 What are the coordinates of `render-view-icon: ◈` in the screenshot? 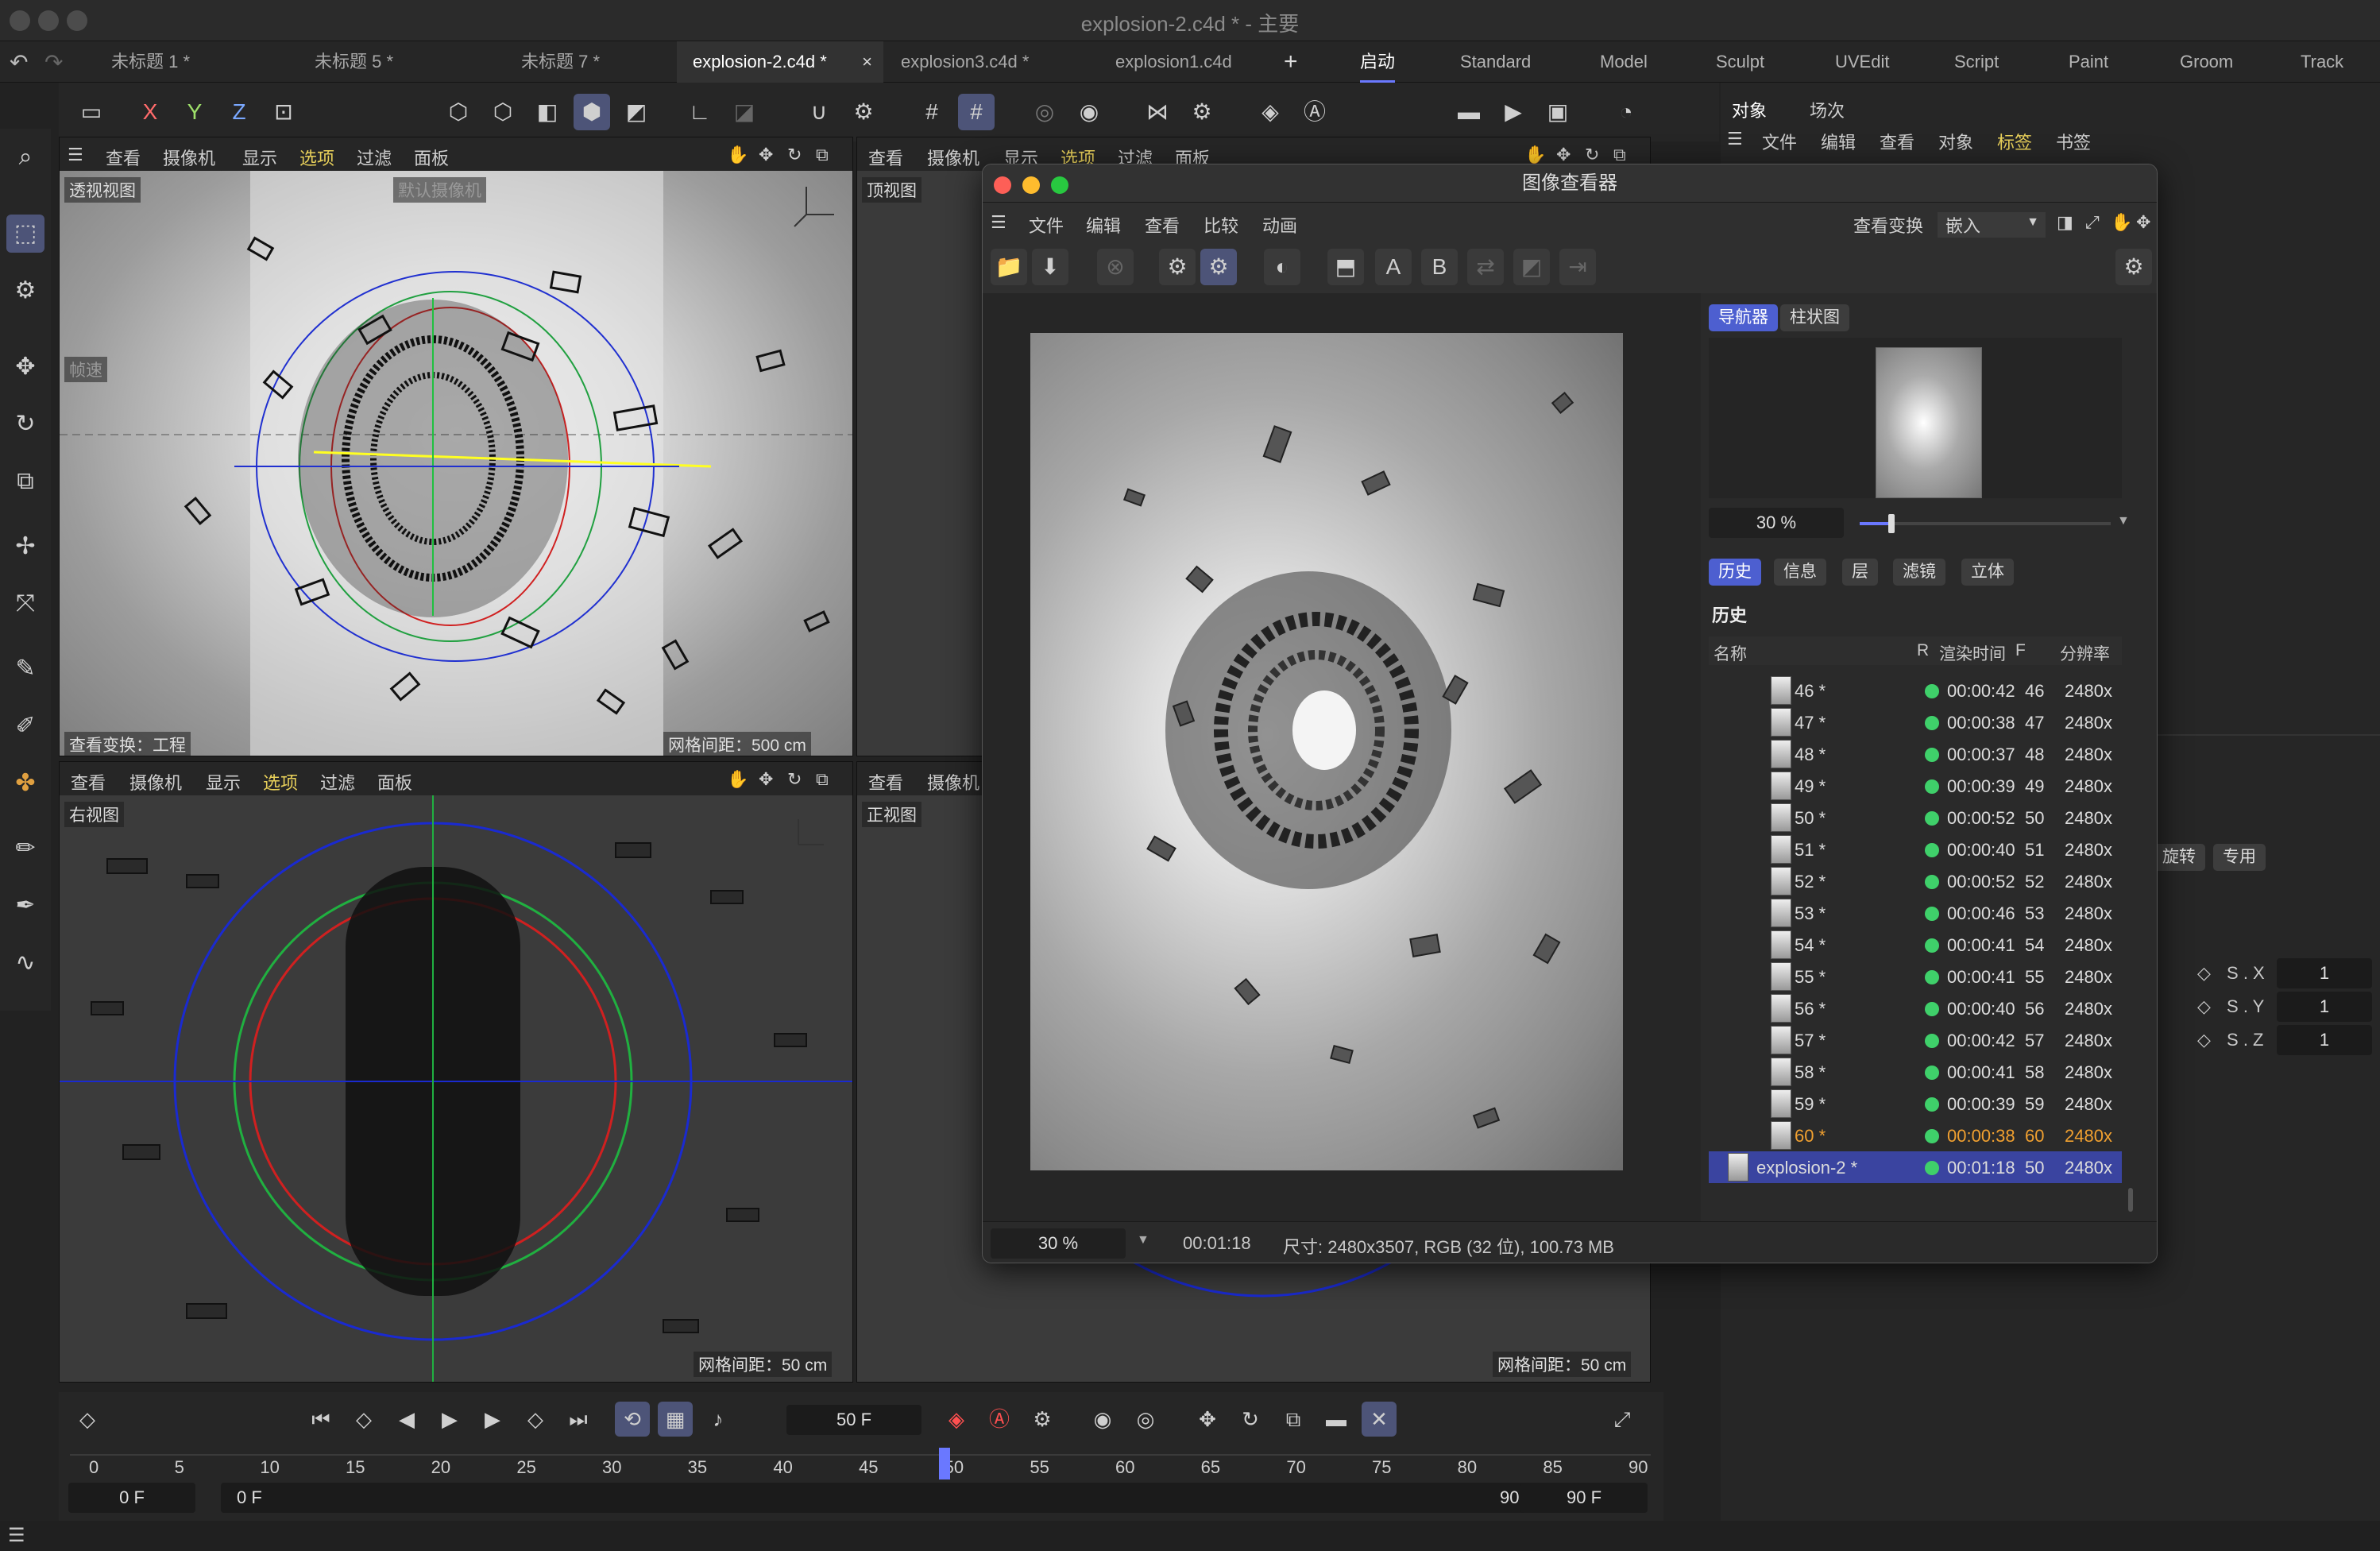 It's located at (1270, 112).